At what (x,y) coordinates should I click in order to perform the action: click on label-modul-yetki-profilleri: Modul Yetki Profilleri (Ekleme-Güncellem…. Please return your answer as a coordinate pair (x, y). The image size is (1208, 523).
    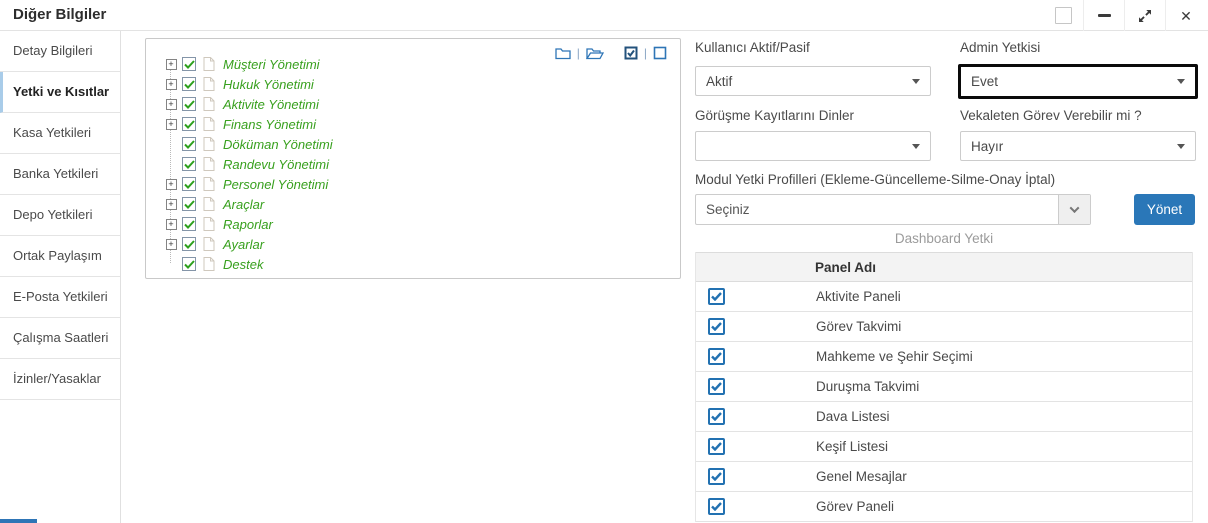
    Looking at the image, I should click on (875, 179).